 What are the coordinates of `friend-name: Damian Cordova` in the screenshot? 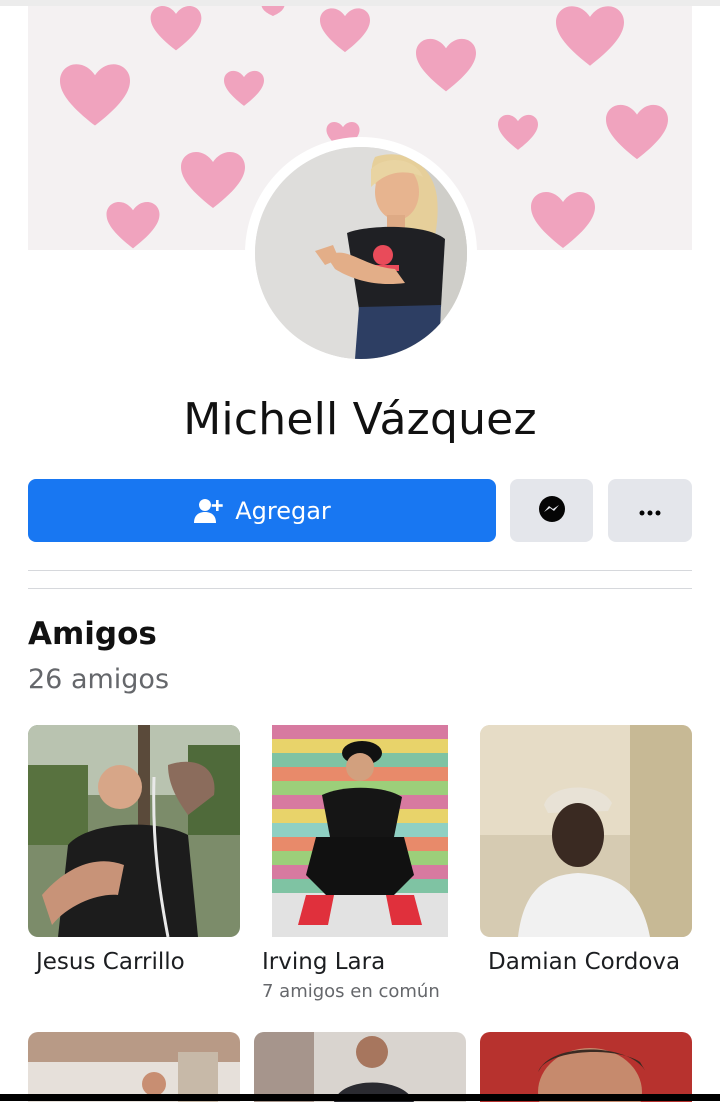 It's located at (586, 962).